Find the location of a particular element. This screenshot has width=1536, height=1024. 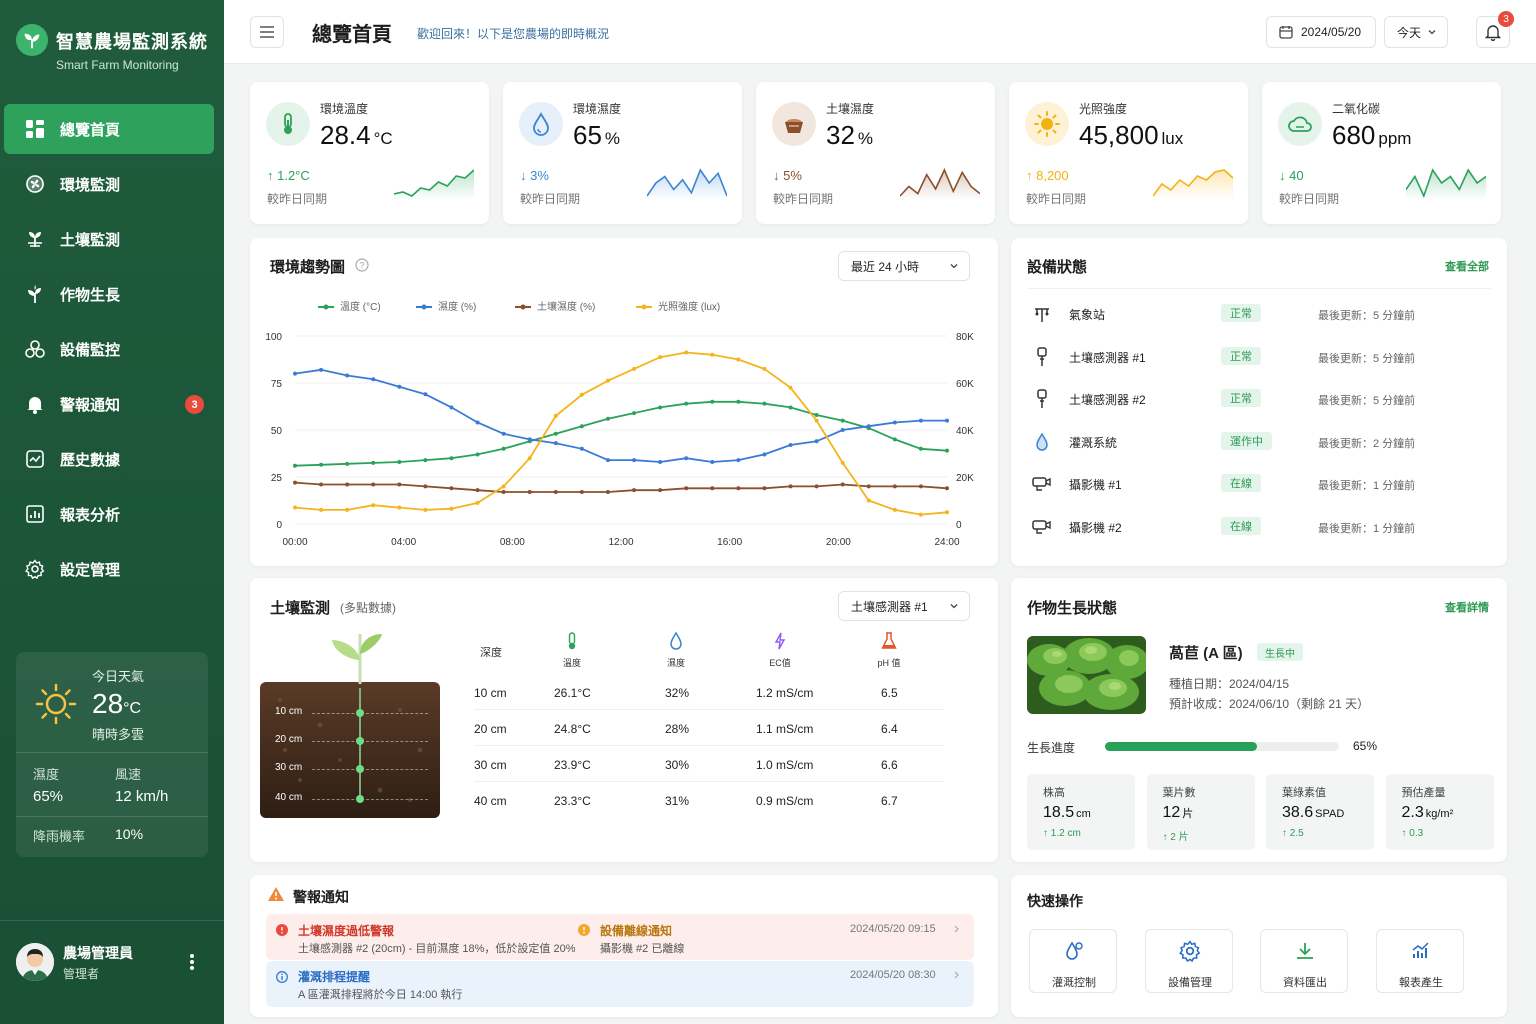

view-details-link: 查看詳情 is located at coordinates (1467, 607).